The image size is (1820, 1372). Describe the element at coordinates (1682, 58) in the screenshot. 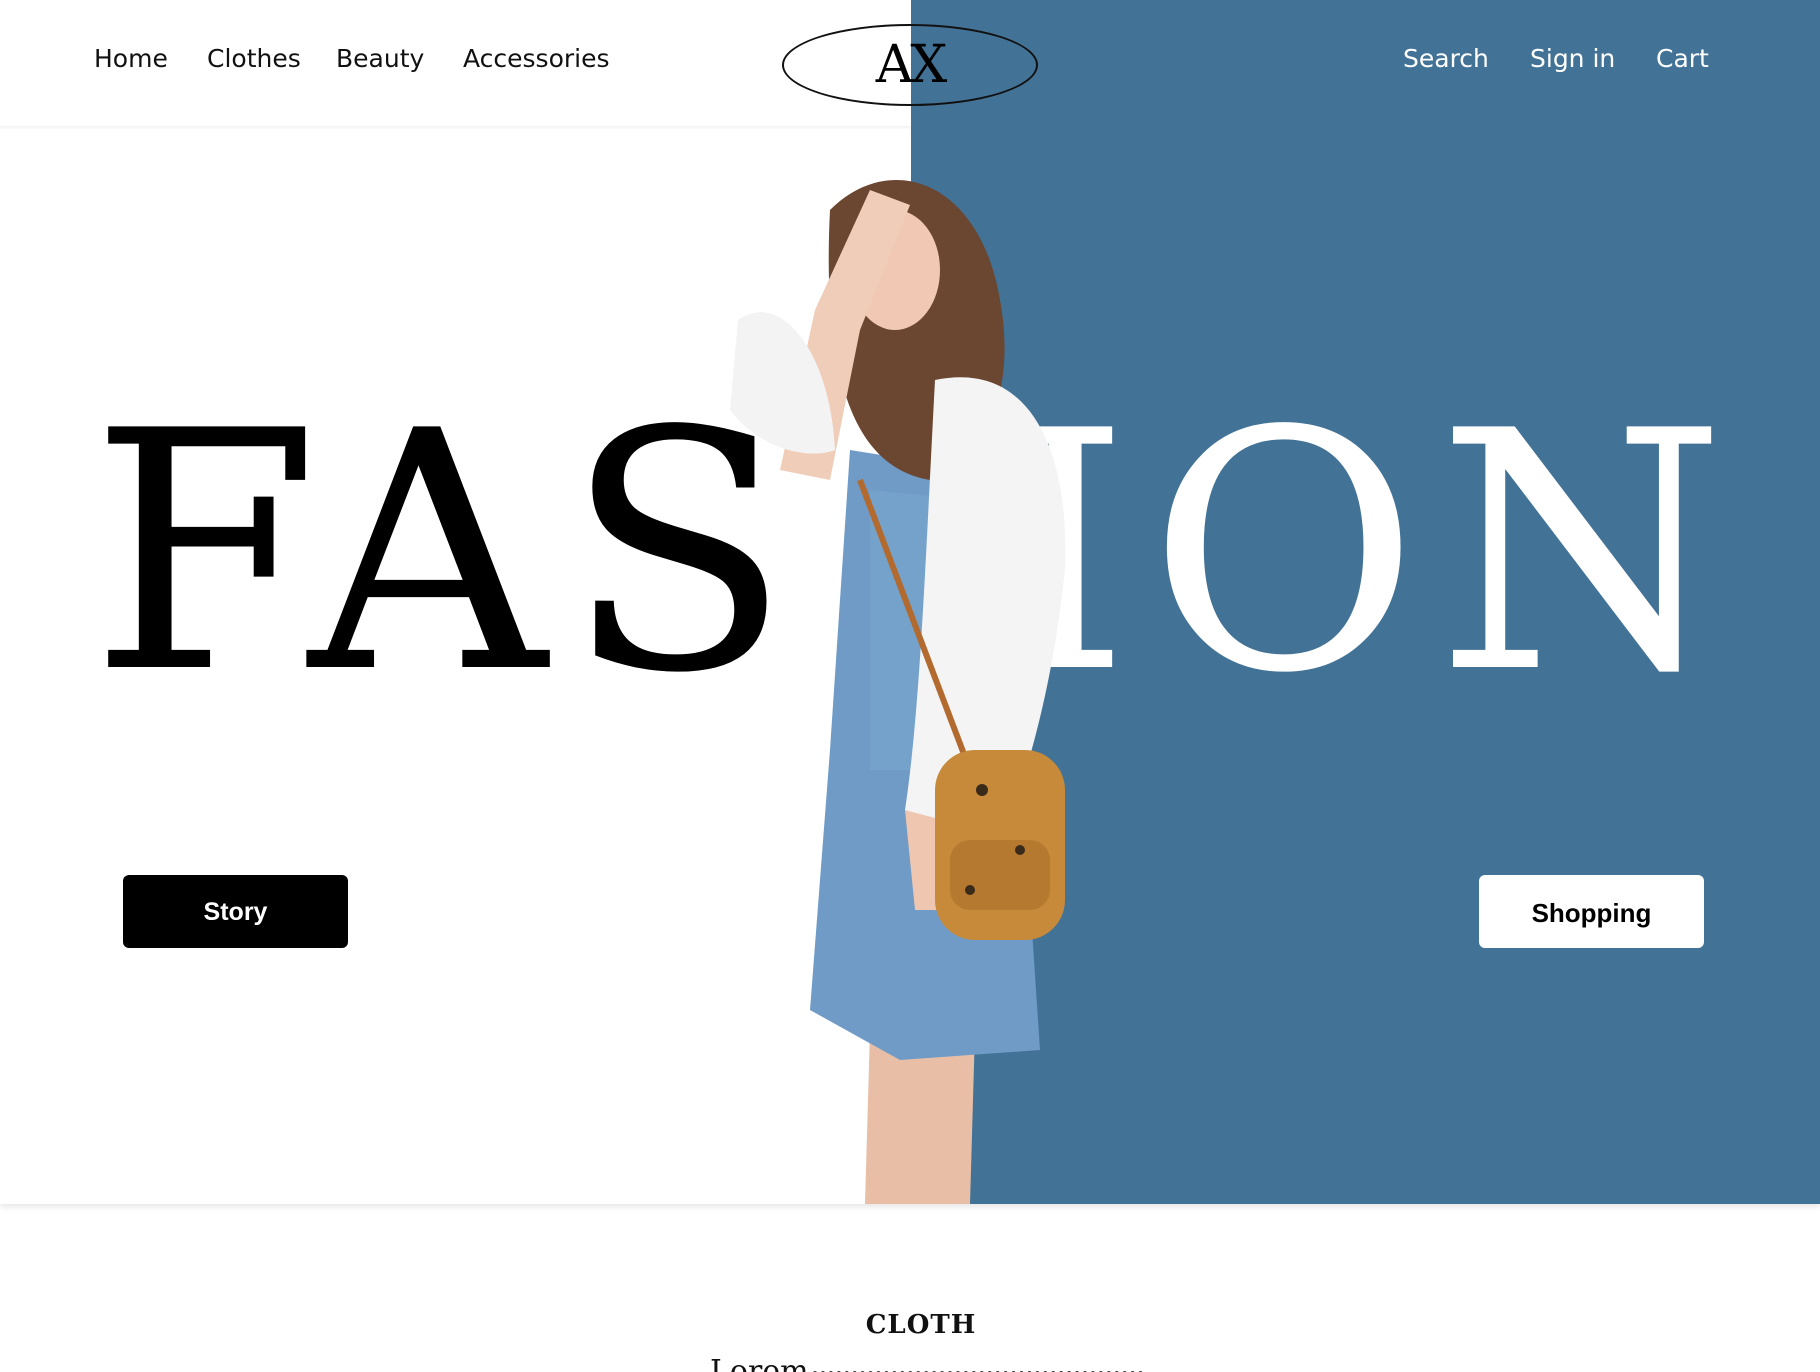

I see `nav-cart-link: Cart` at that location.